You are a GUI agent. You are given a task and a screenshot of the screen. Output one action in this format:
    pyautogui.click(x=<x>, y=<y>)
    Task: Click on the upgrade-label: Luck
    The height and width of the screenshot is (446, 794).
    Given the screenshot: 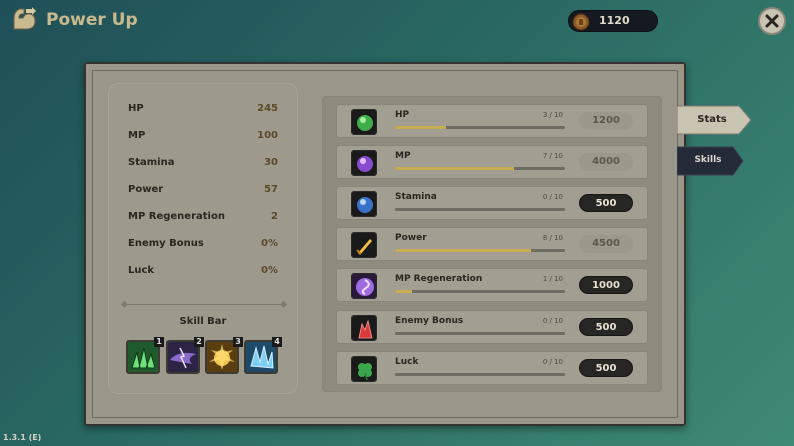 What is the action you would take?
    pyautogui.click(x=407, y=362)
    